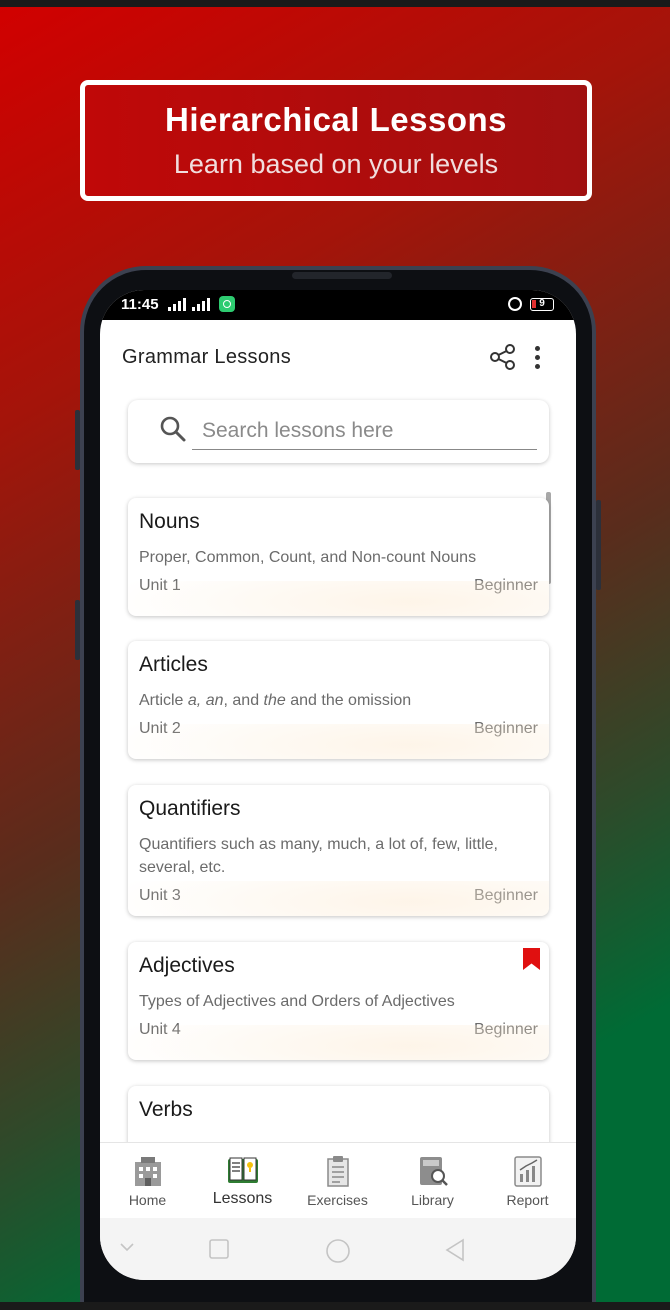  I want to click on nav-label: Report, so click(527, 1200).